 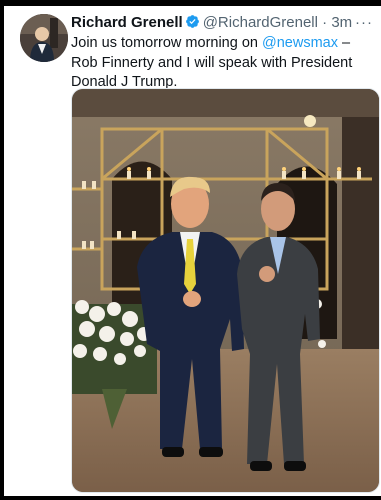 I want to click on tweet-header: Richard Grenell @RichardGrenell · 3m ···, so click(x=224, y=23).